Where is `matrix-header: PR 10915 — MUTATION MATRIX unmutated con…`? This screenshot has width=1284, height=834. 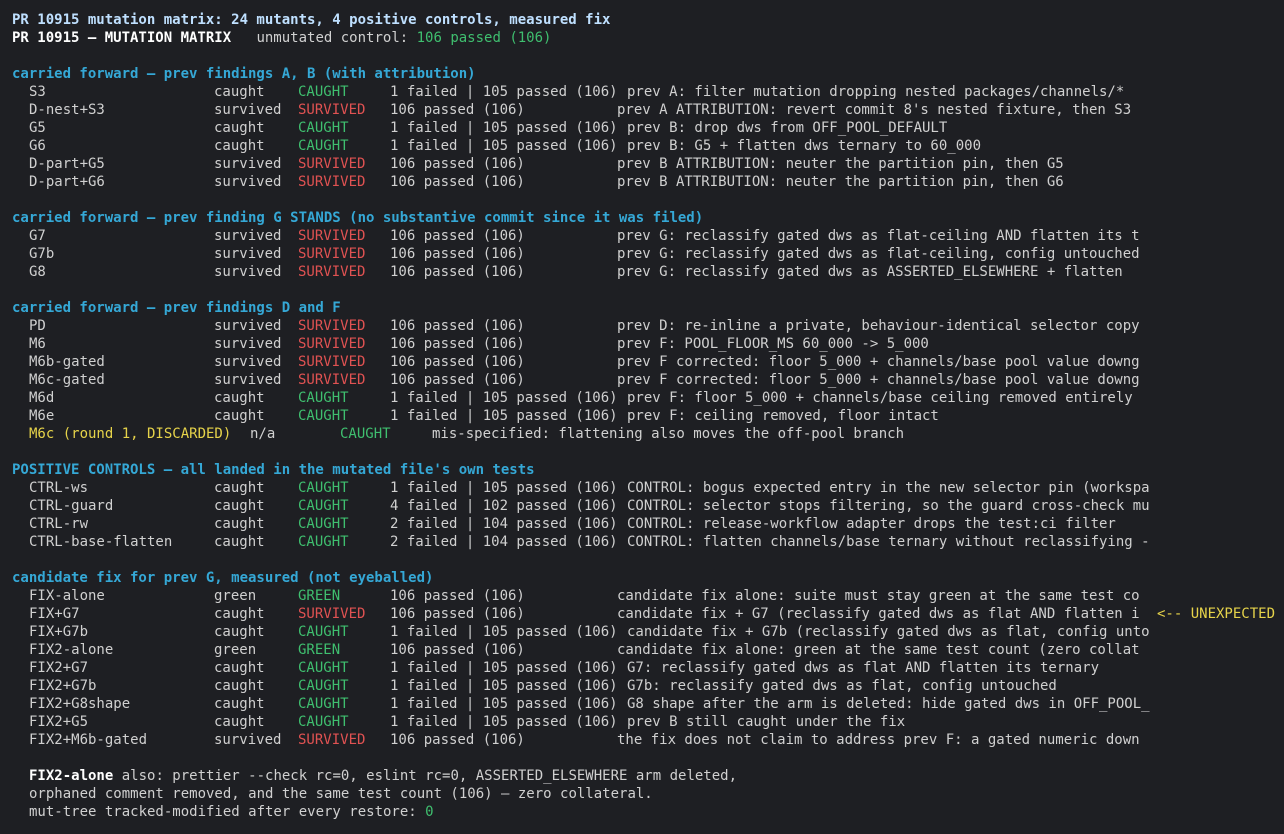
matrix-header: PR 10915 — MUTATION MATRIX unmutated con… is located at coordinates (281, 38).